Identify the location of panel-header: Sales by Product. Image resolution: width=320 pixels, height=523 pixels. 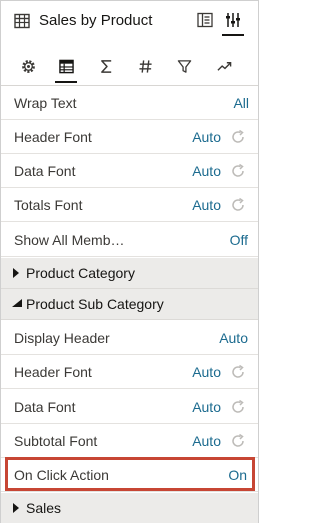
(129, 21).